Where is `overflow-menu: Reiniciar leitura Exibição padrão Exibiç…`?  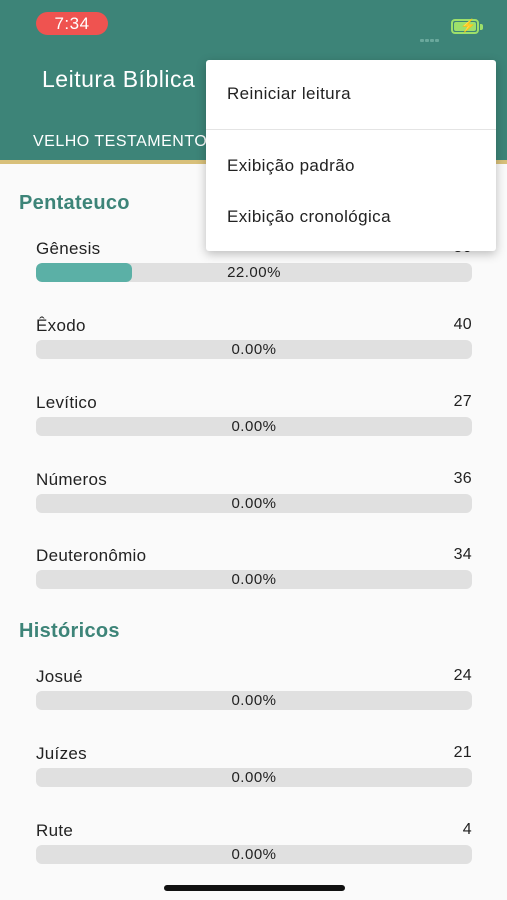
overflow-menu: Reiniciar leitura Exibição padrão Exibiç… is located at coordinates (351, 155).